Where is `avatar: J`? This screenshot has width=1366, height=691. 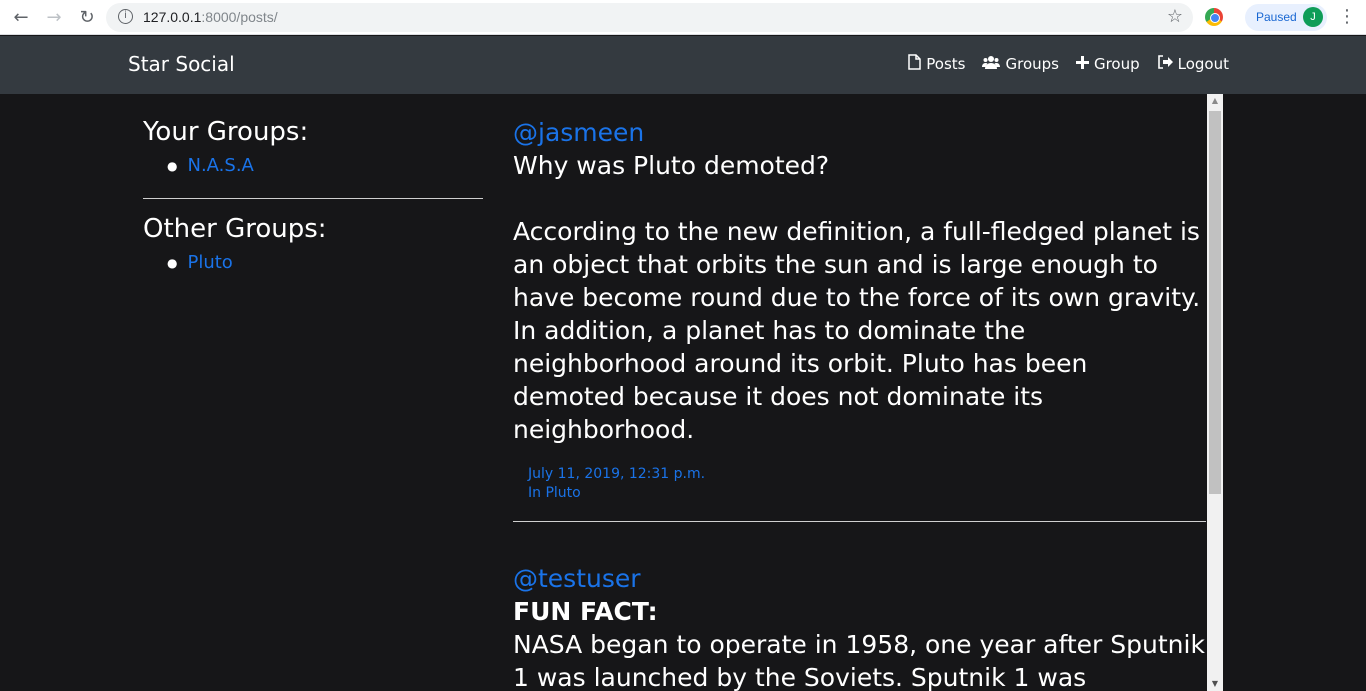 avatar: J is located at coordinates (1313, 17).